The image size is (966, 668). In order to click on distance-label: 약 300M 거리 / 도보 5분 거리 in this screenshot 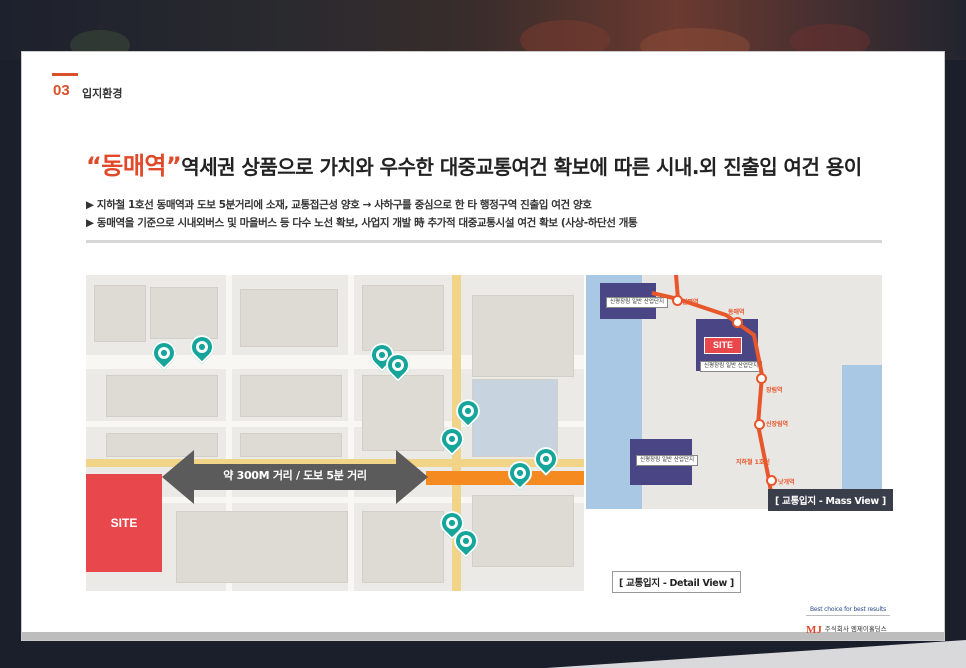, I will do `click(295, 475)`.